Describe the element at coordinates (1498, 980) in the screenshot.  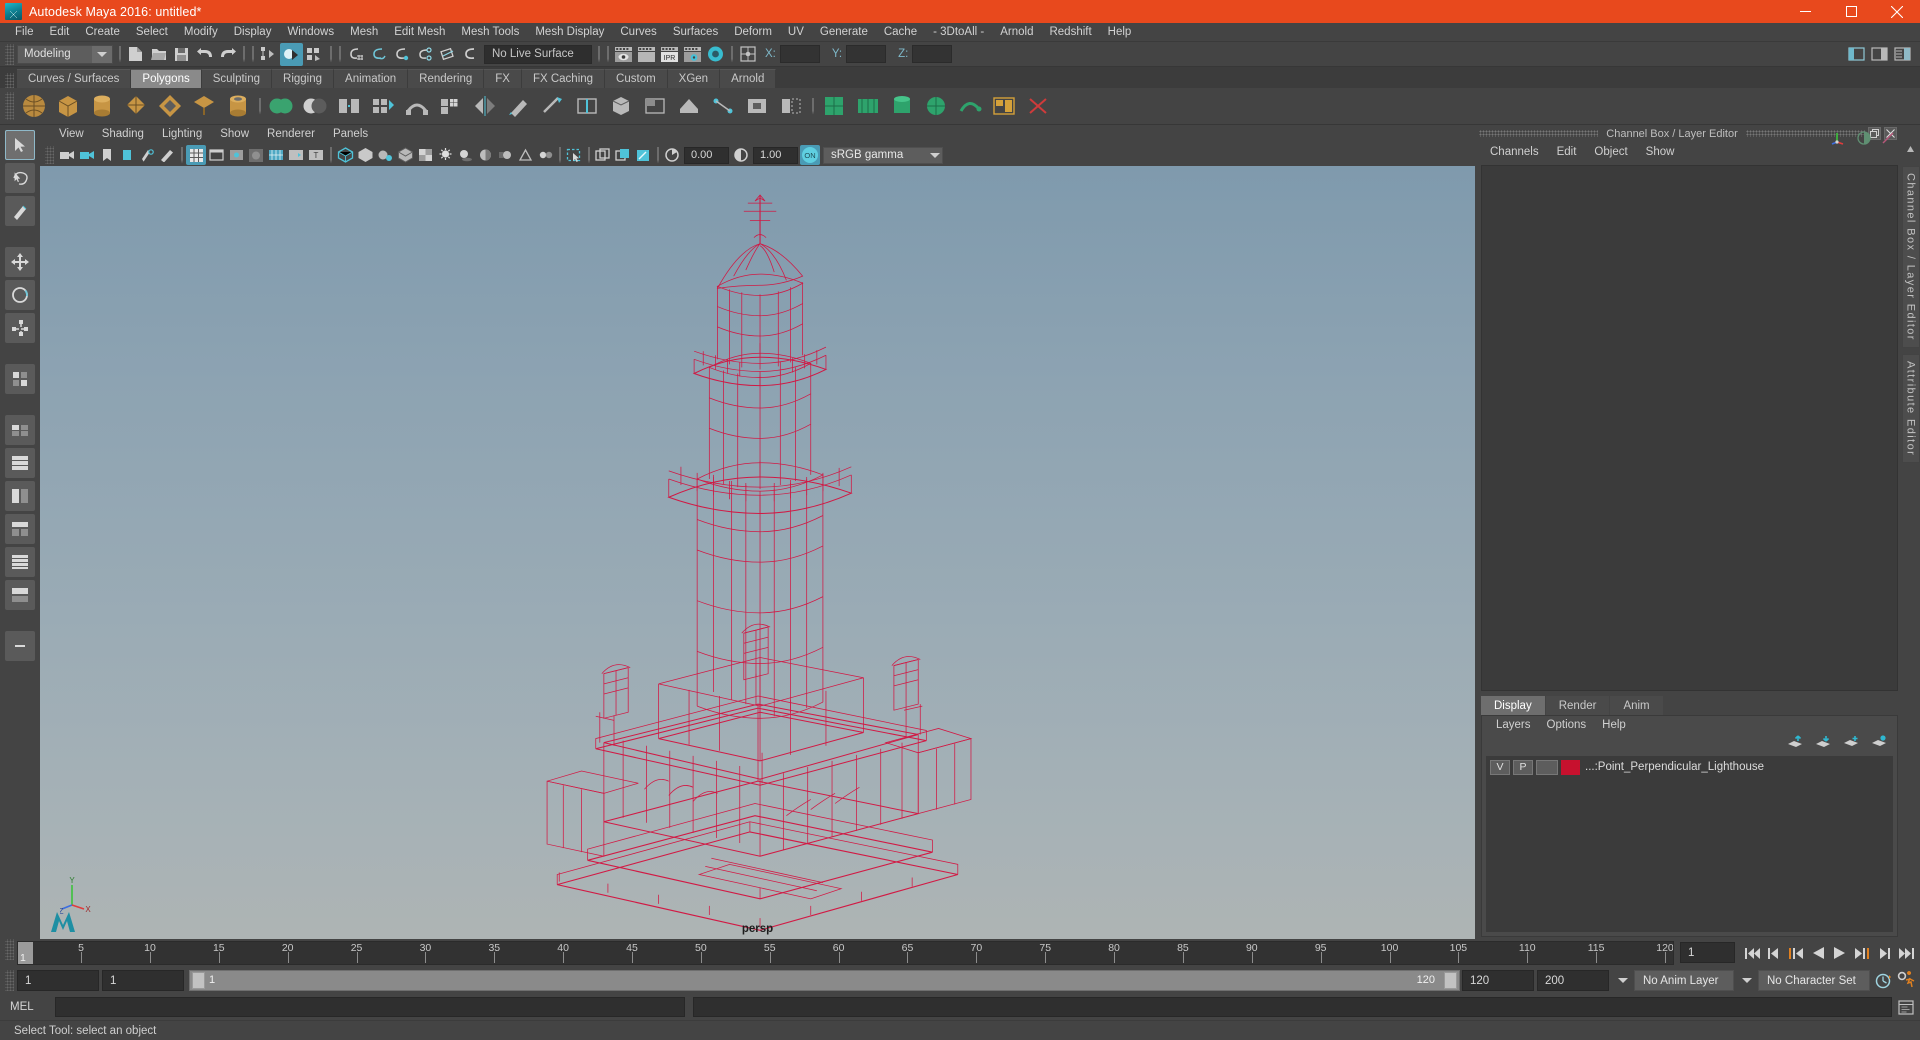
I see `playback-end-field: 120` at that location.